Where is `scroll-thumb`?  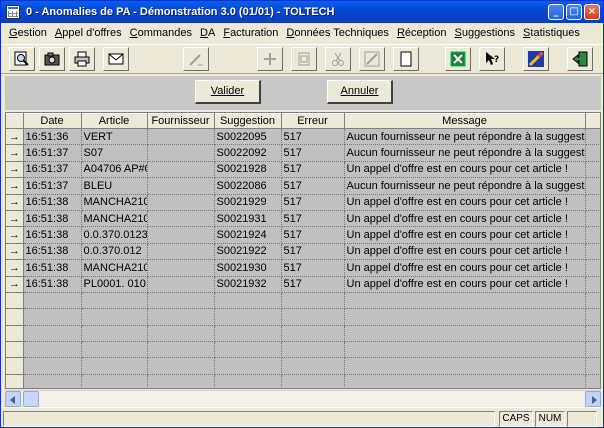
scroll-thumb is located at coordinates (31, 399).